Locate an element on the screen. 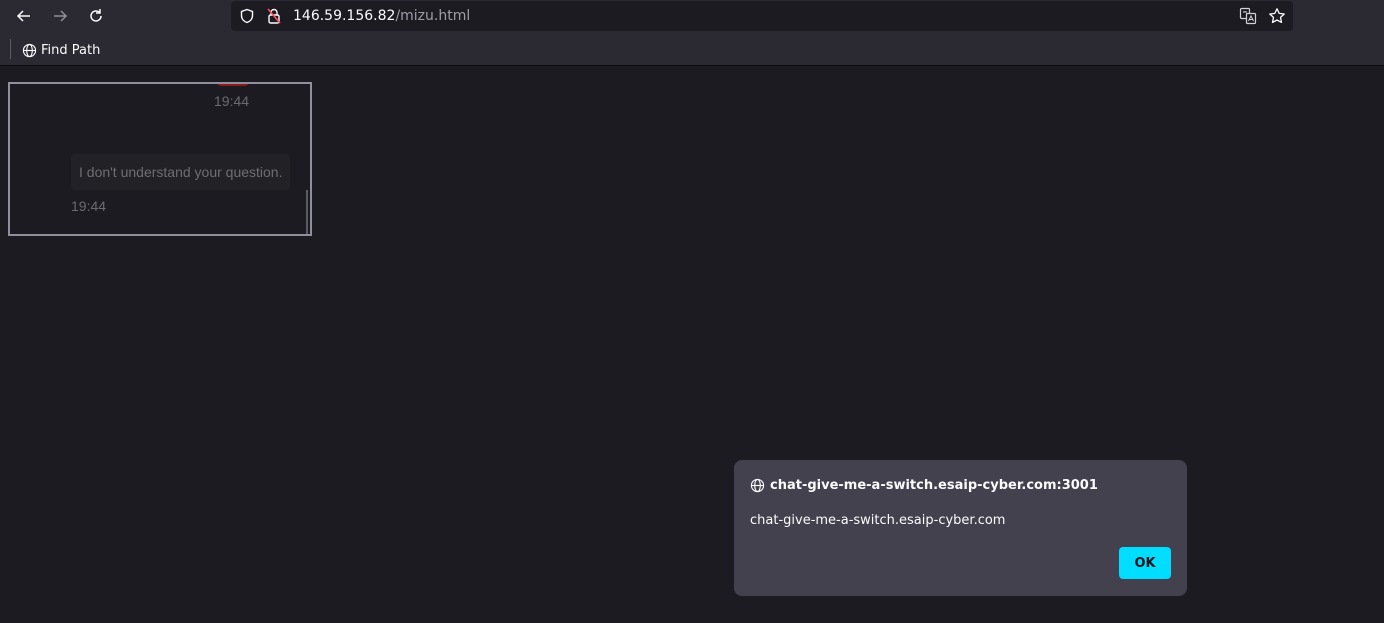 The height and width of the screenshot is (623, 1384). scrollbar is located at coordinates (307, 212).